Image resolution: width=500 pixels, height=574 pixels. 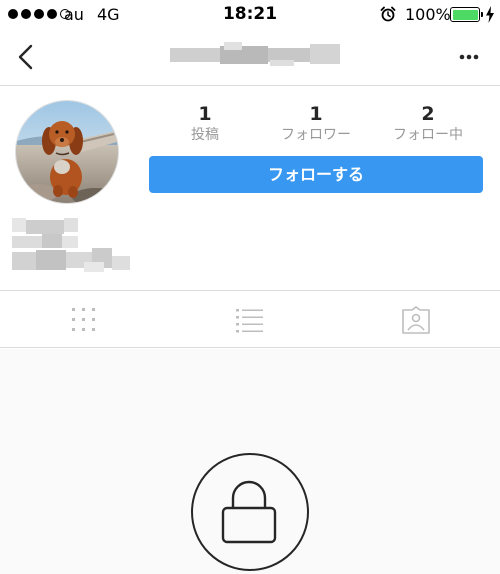 What do you see at coordinates (316, 135) in the screenshot?
I see `followers-label: フォロワー` at bounding box center [316, 135].